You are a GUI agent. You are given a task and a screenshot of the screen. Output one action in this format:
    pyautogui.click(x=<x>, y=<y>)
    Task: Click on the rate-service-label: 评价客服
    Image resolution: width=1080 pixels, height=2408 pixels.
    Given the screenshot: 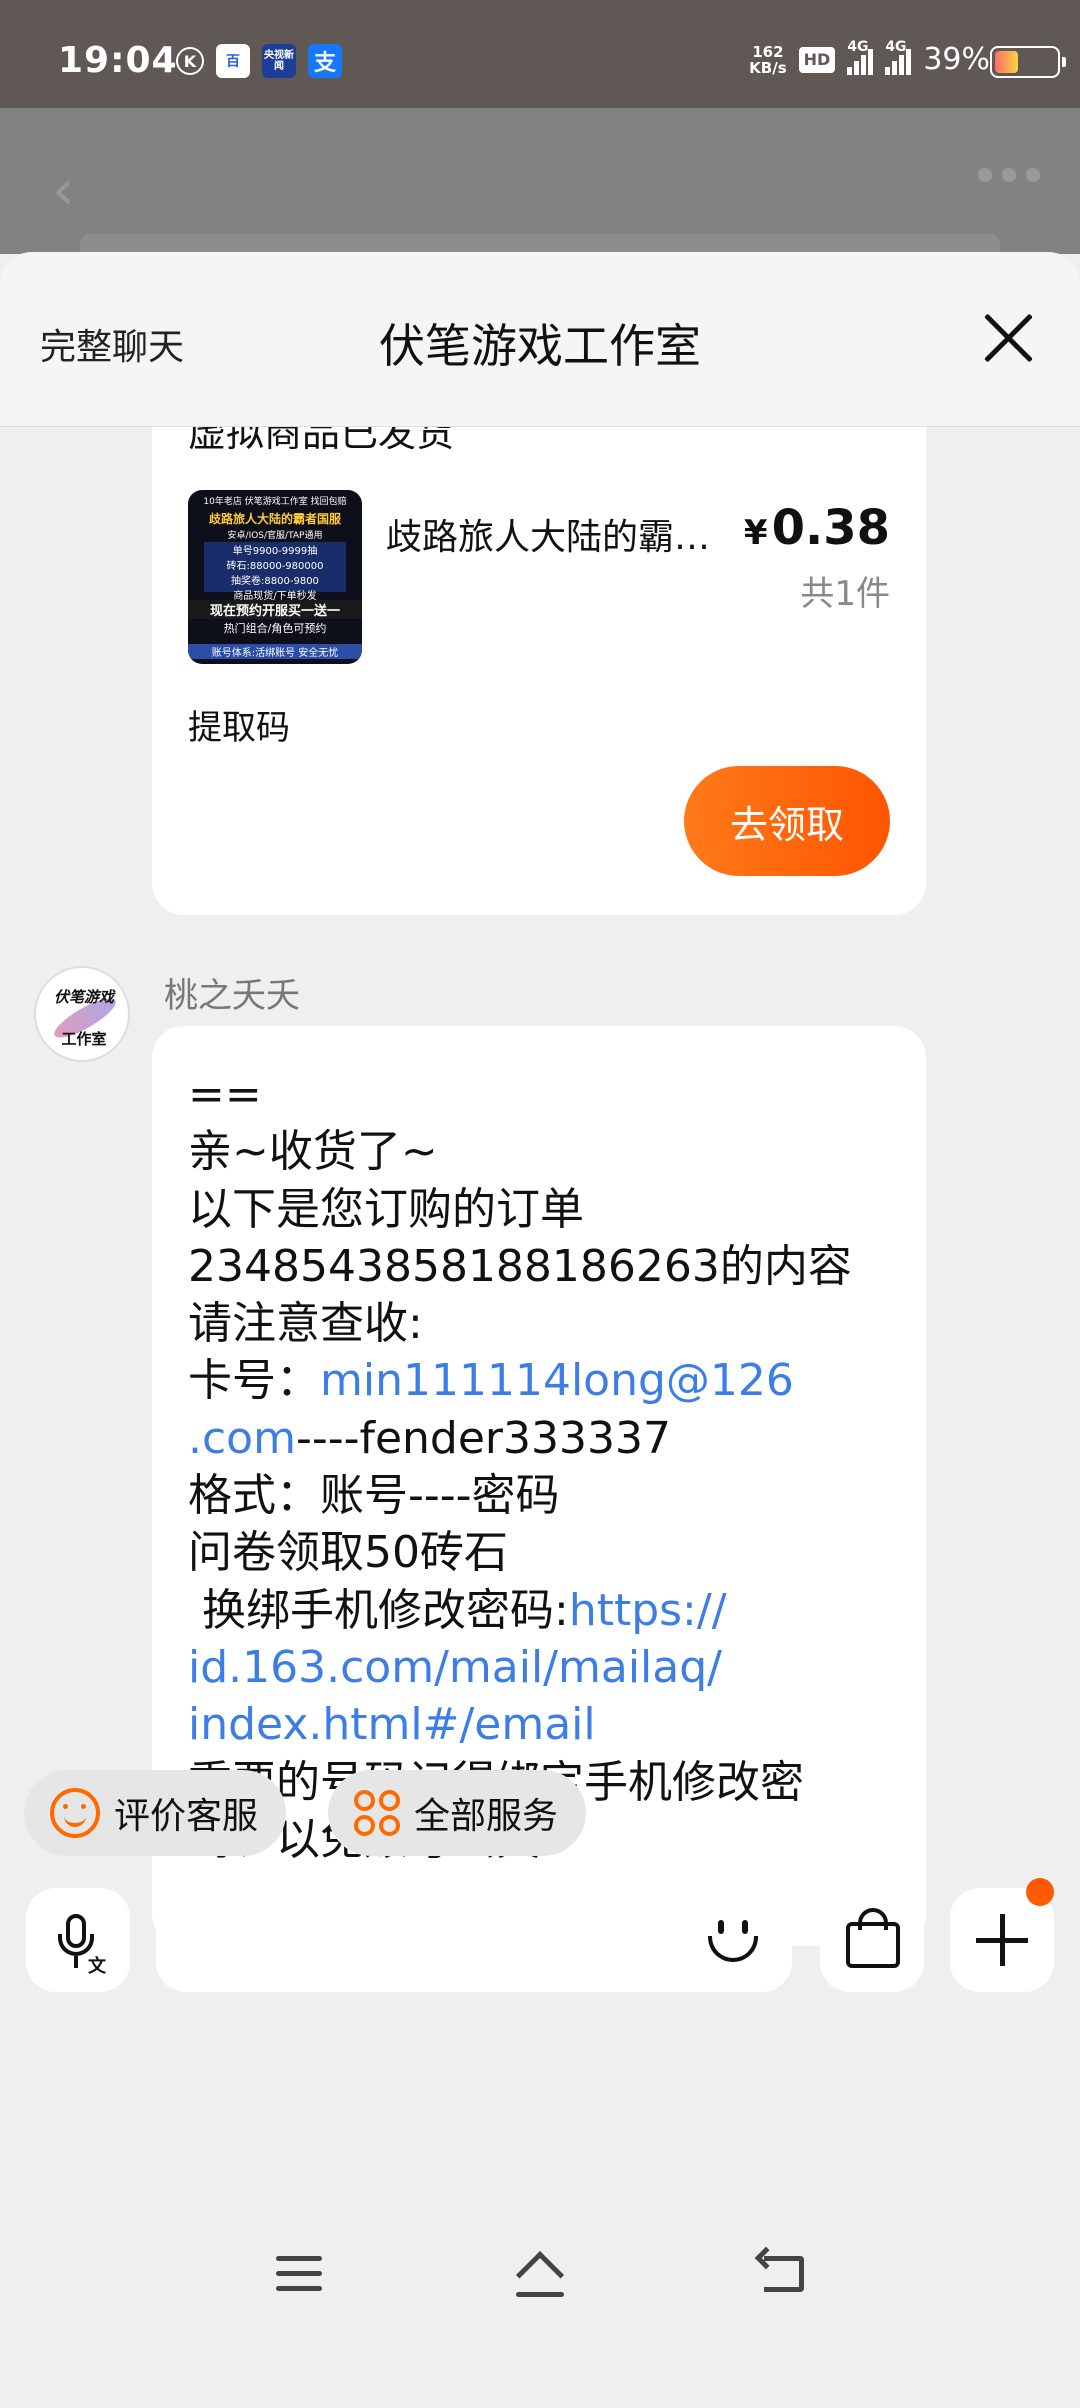 What is the action you would take?
    pyautogui.click(x=186, y=1816)
    